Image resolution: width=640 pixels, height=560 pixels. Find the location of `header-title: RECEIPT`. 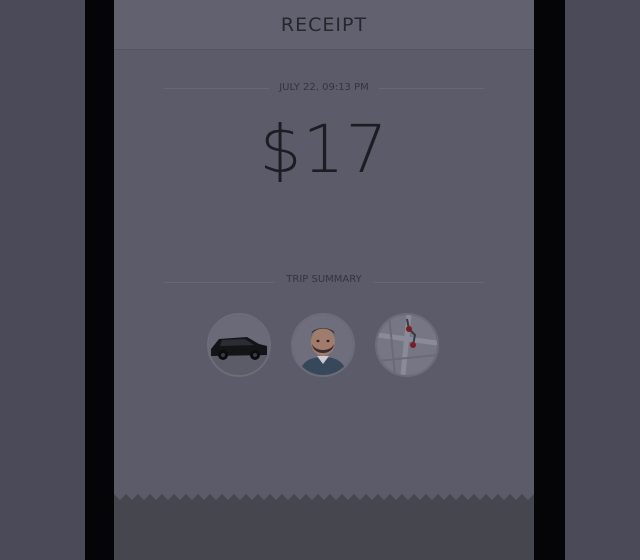

header-title: RECEIPT is located at coordinates (324, 24).